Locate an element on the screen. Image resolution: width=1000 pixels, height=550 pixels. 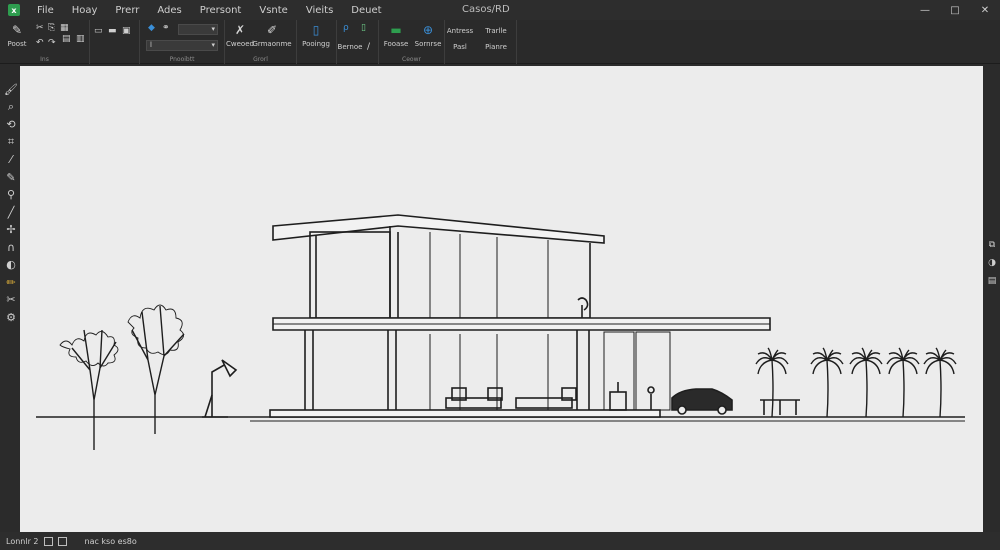
curved-button: ✗ Cweoed is located at coordinates (240, 35).